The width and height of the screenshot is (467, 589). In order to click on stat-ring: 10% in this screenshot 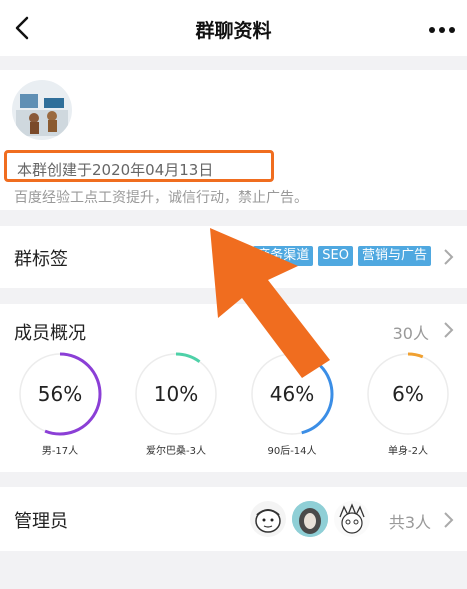, I will do `click(176, 394)`.